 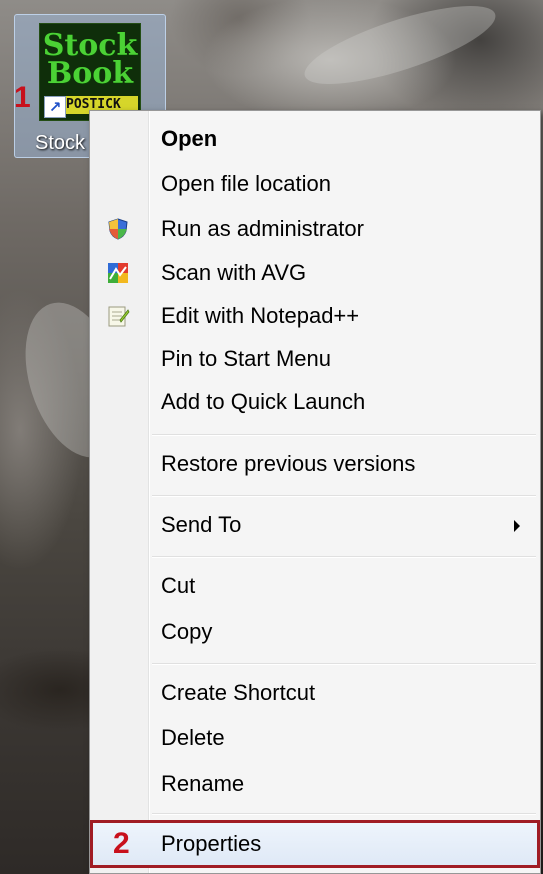 I want to click on menu-item-label: Properties, so click(x=211, y=843).